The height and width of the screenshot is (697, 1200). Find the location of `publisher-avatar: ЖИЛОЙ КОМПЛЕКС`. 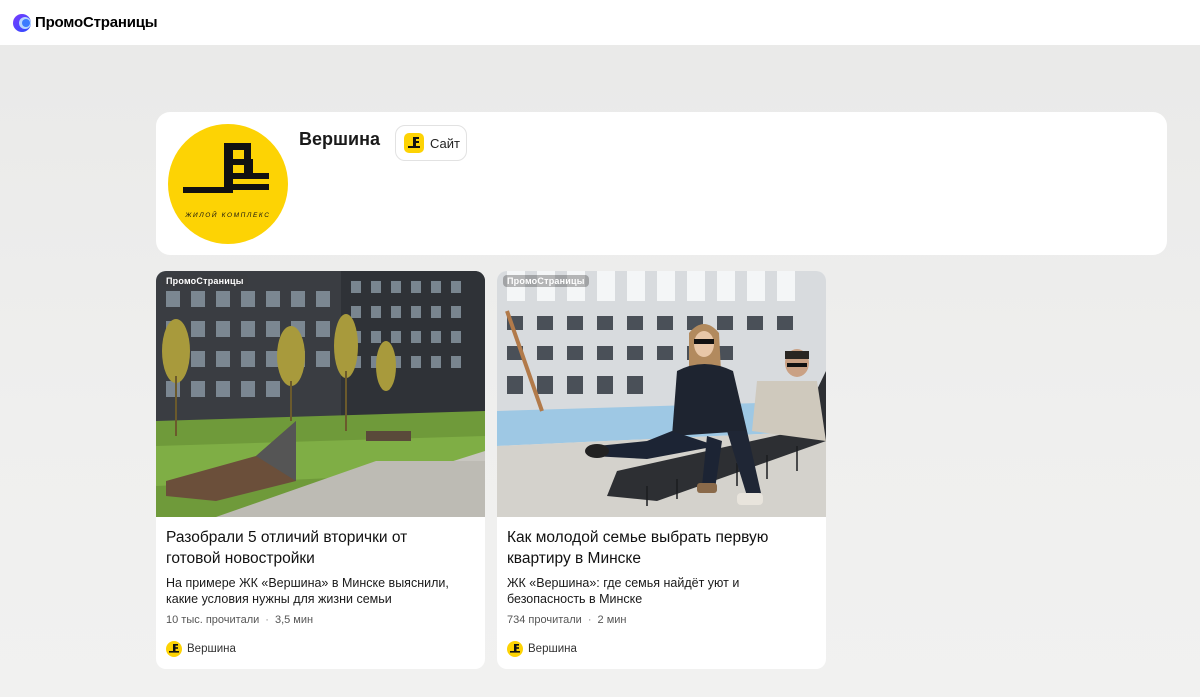

publisher-avatar: ЖИЛОЙ КОМПЛЕКС is located at coordinates (228, 184).